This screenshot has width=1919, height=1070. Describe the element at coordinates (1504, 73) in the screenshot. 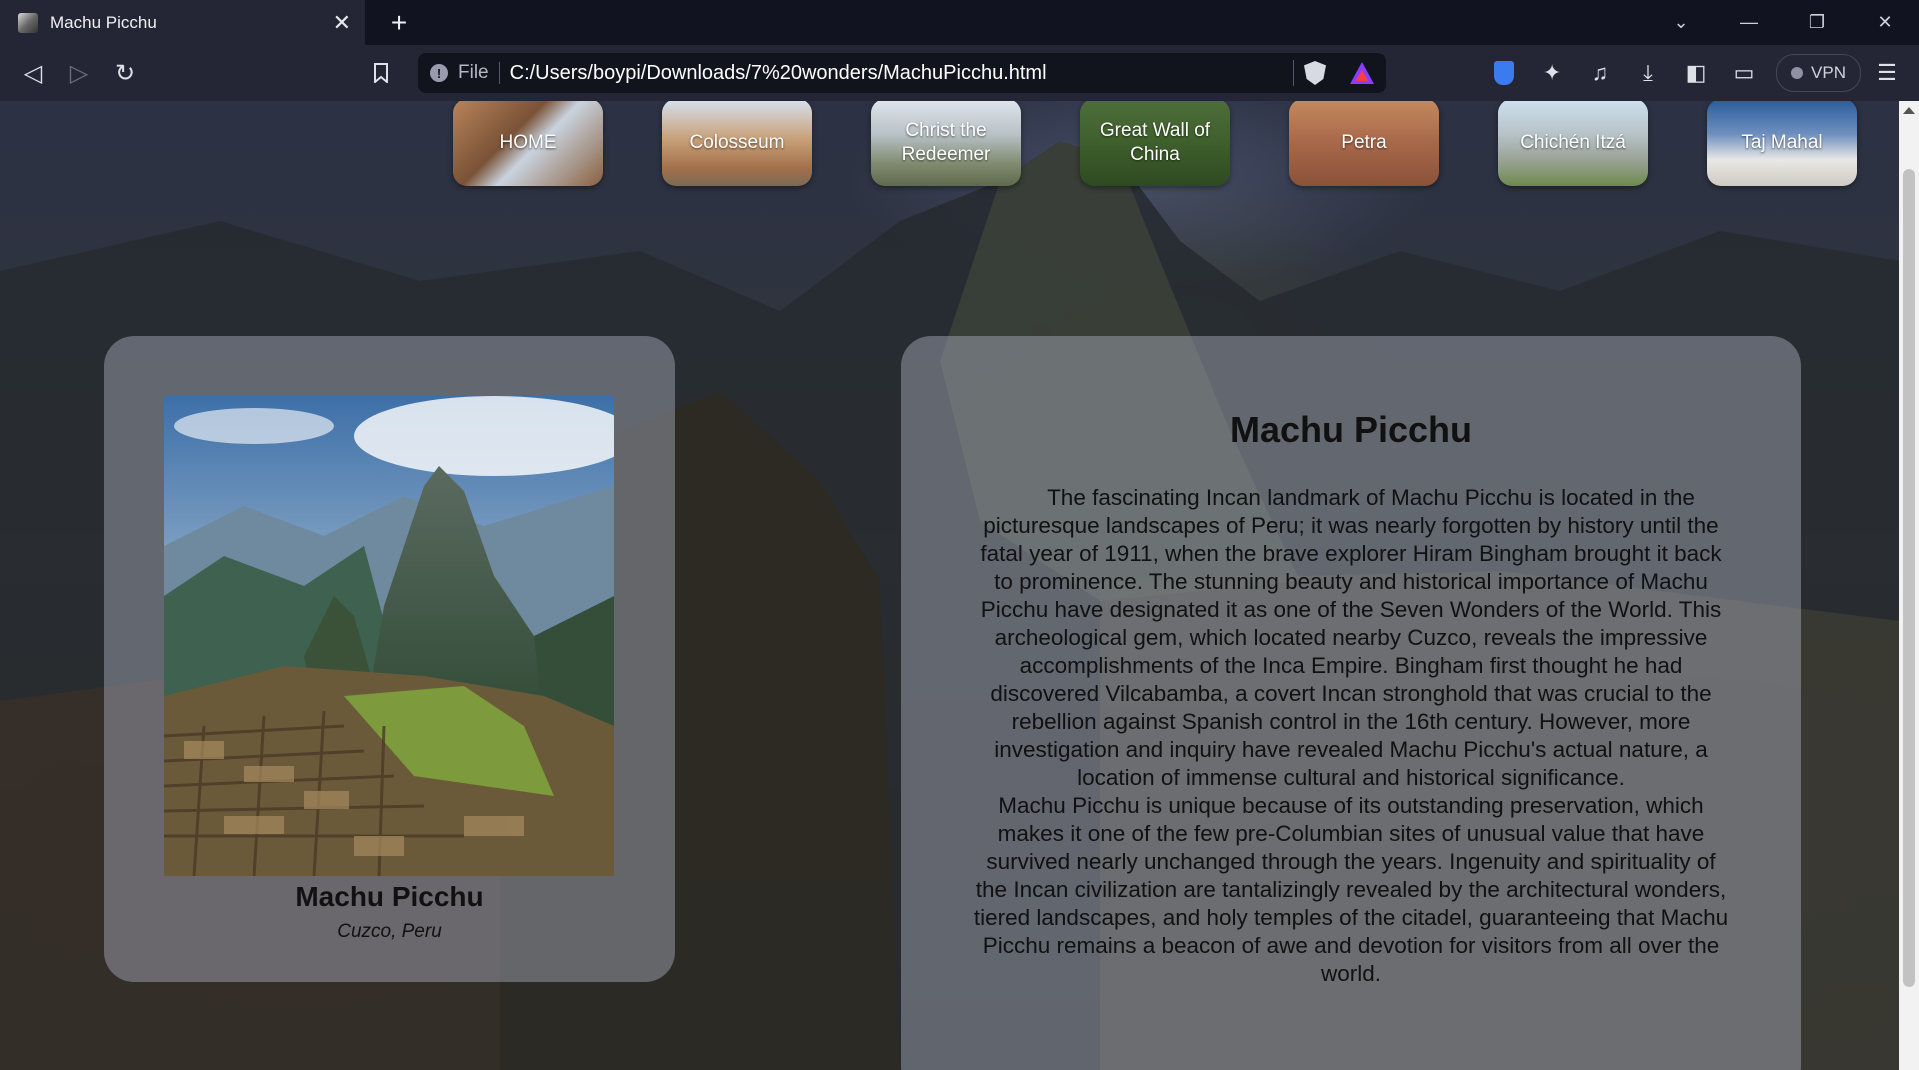

I see `bitwarden-icon` at that location.